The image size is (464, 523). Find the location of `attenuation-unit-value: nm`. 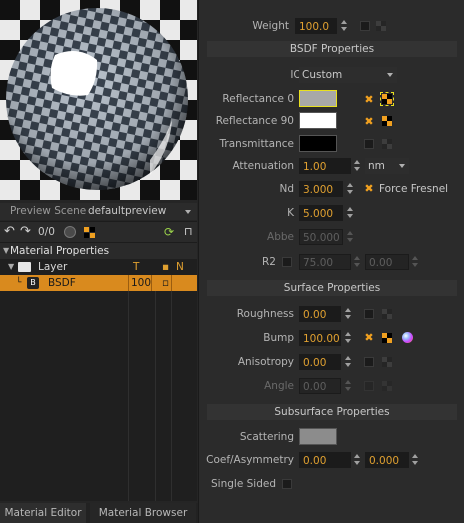

attenuation-unit-value: nm is located at coordinates (376, 166).